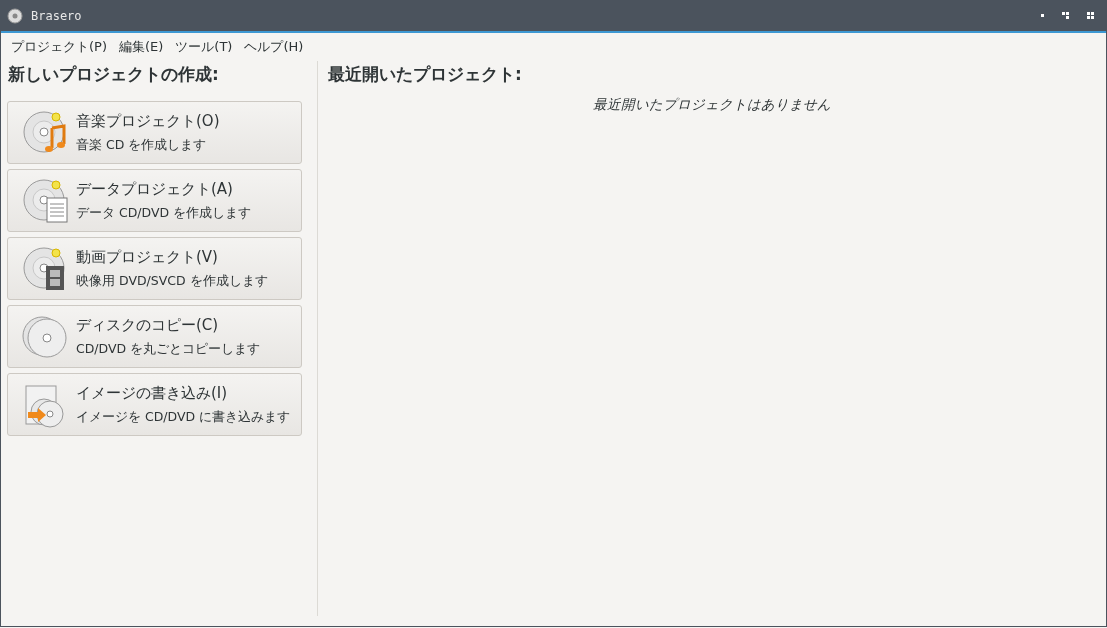 Image resolution: width=1107 pixels, height=628 pixels. Describe the element at coordinates (204, 47) in the screenshot. I see `menu-item: ツール(T)` at that location.